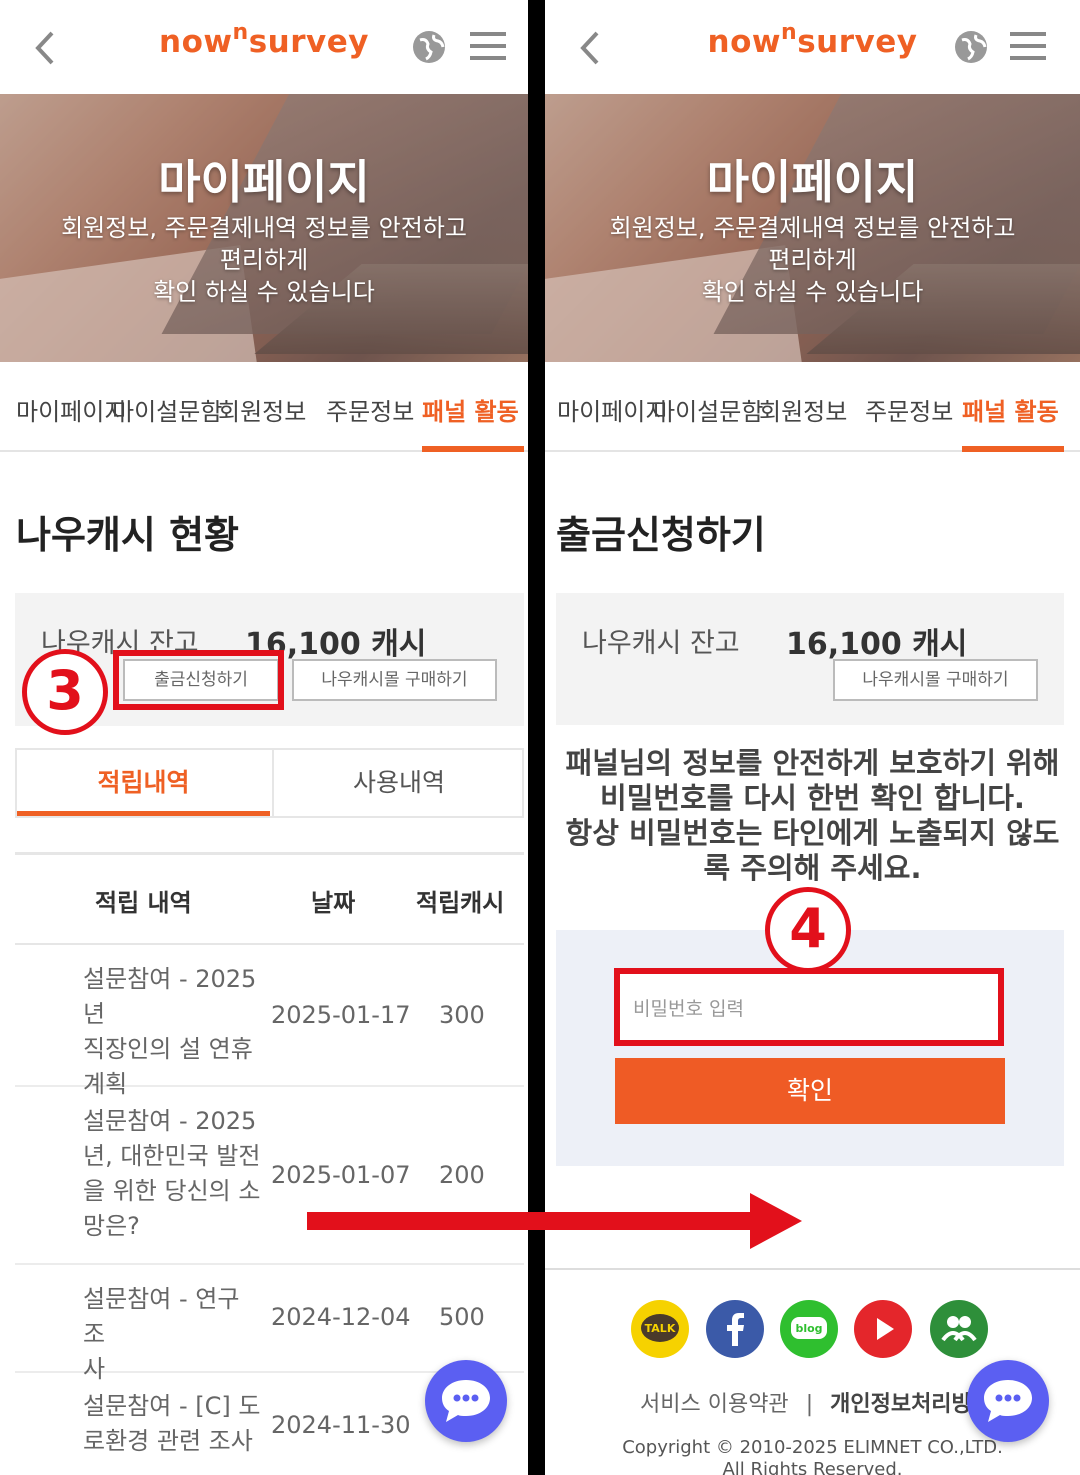  I want to click on balance-label: 나우캐시 잔고, so click(661, 643).